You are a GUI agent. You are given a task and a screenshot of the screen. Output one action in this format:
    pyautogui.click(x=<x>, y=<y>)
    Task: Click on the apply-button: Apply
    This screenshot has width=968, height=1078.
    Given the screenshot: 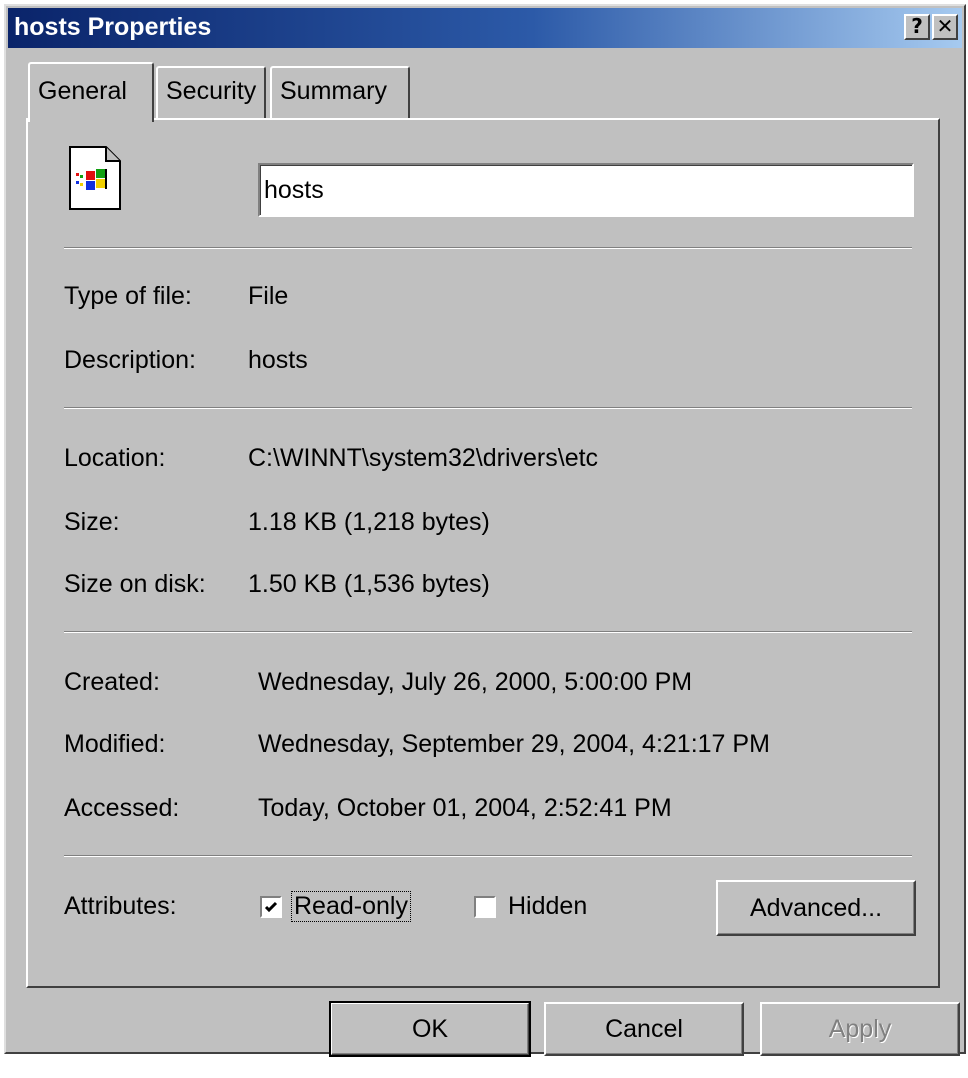 What is the action you would take?
    pyautogui.click(x=860, y=1029)
    